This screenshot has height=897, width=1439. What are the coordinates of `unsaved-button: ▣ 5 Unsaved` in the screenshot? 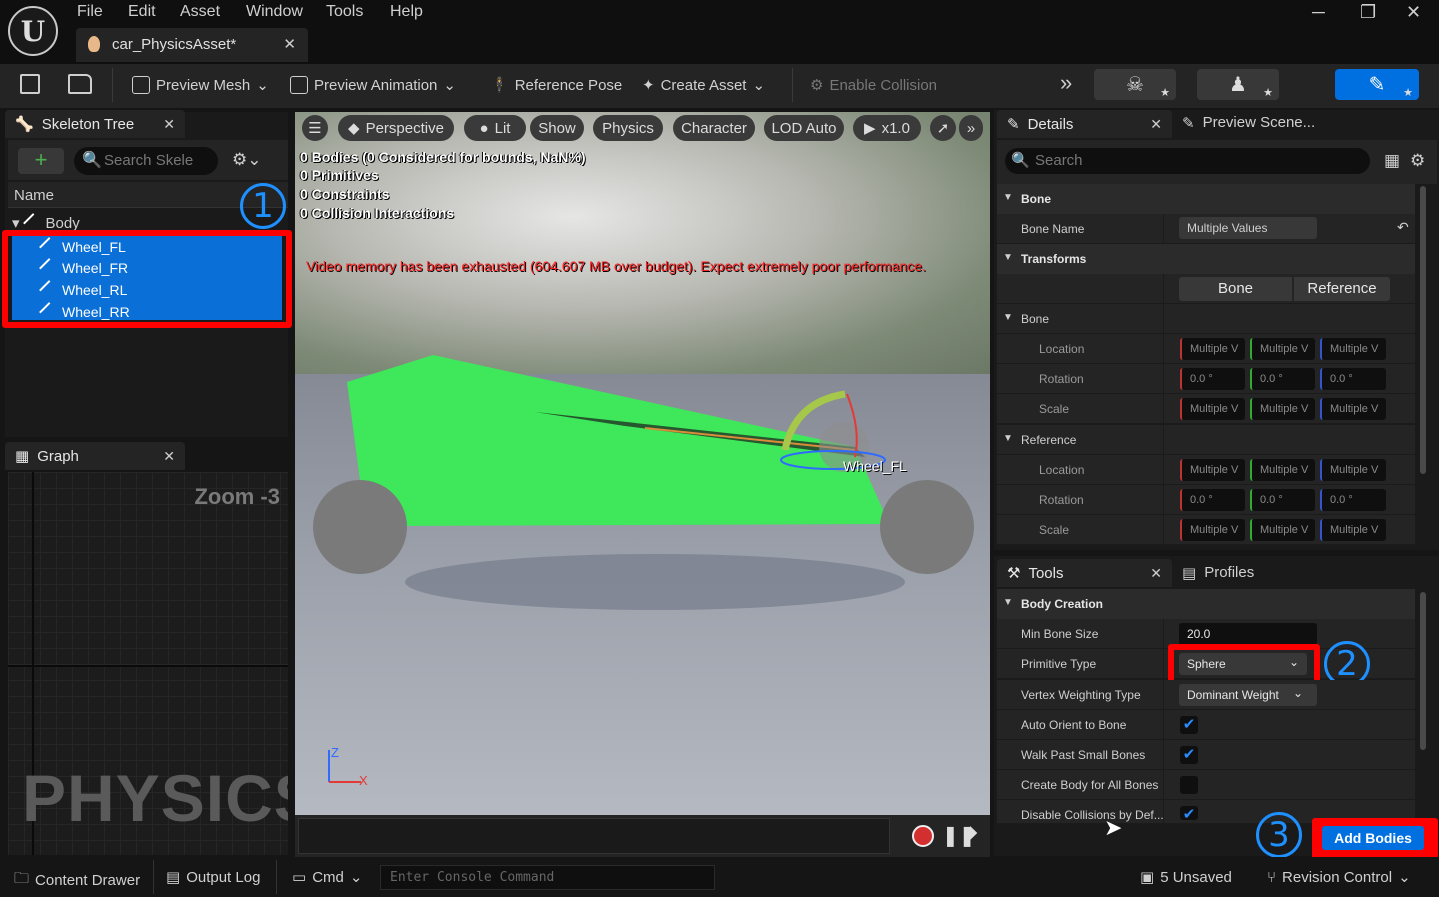 It's located at (1186, 877).